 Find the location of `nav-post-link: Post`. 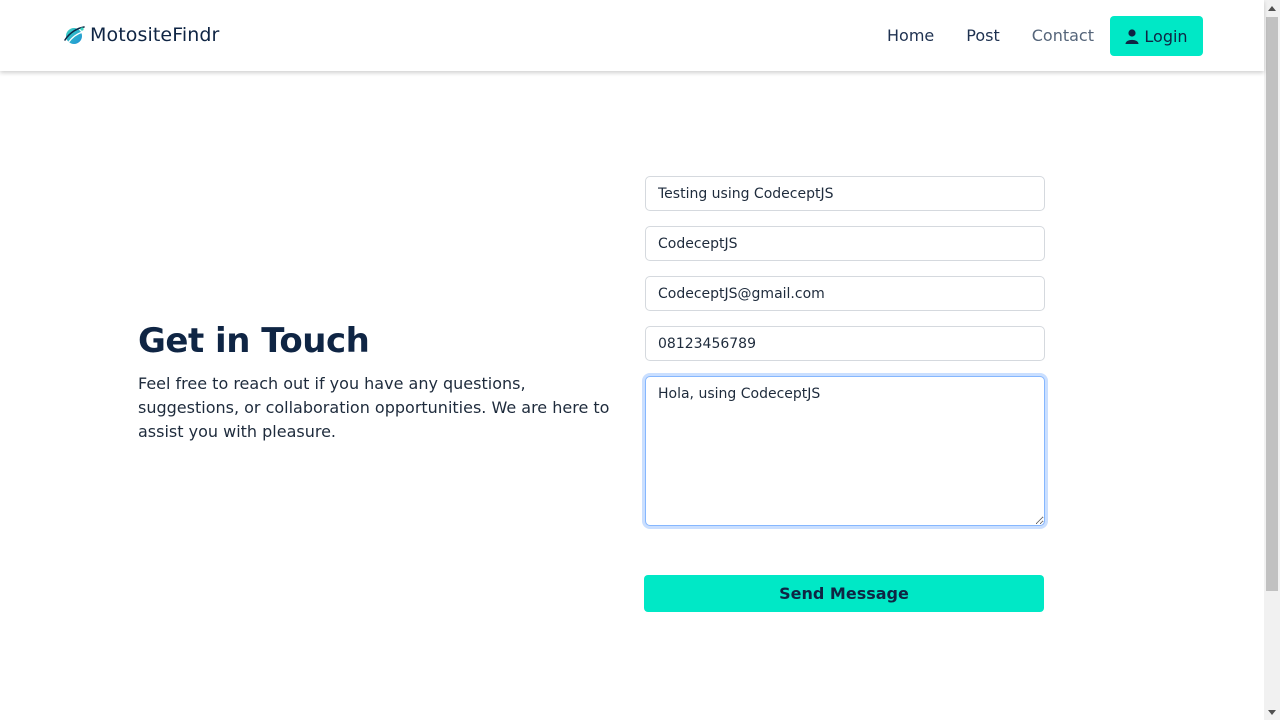

nav-post-link: Post is located at coordinates (982, 36).